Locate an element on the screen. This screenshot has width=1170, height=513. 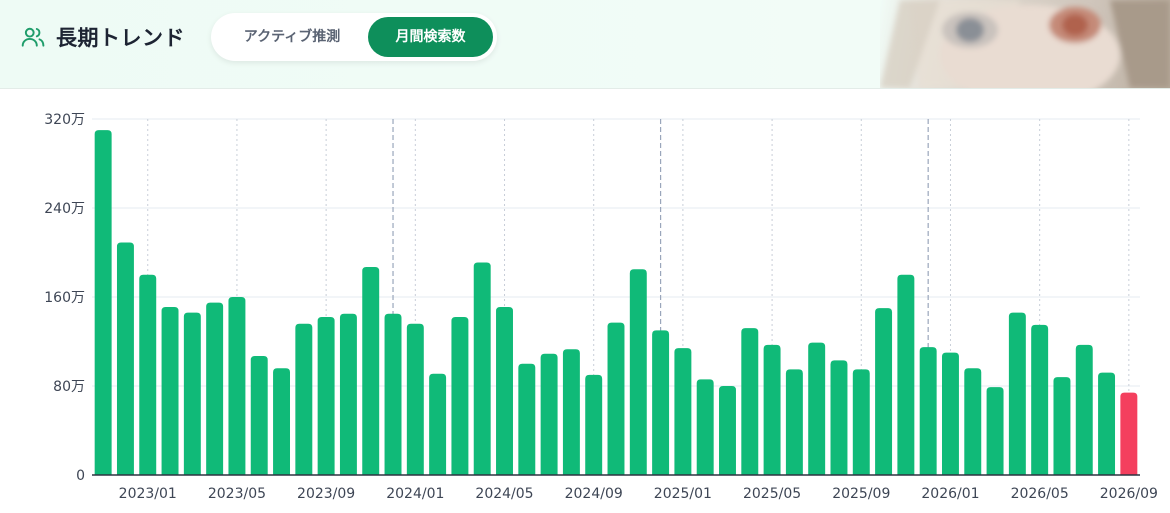
x-tick-label: 2026/01 is located at coordinates (950, 494).